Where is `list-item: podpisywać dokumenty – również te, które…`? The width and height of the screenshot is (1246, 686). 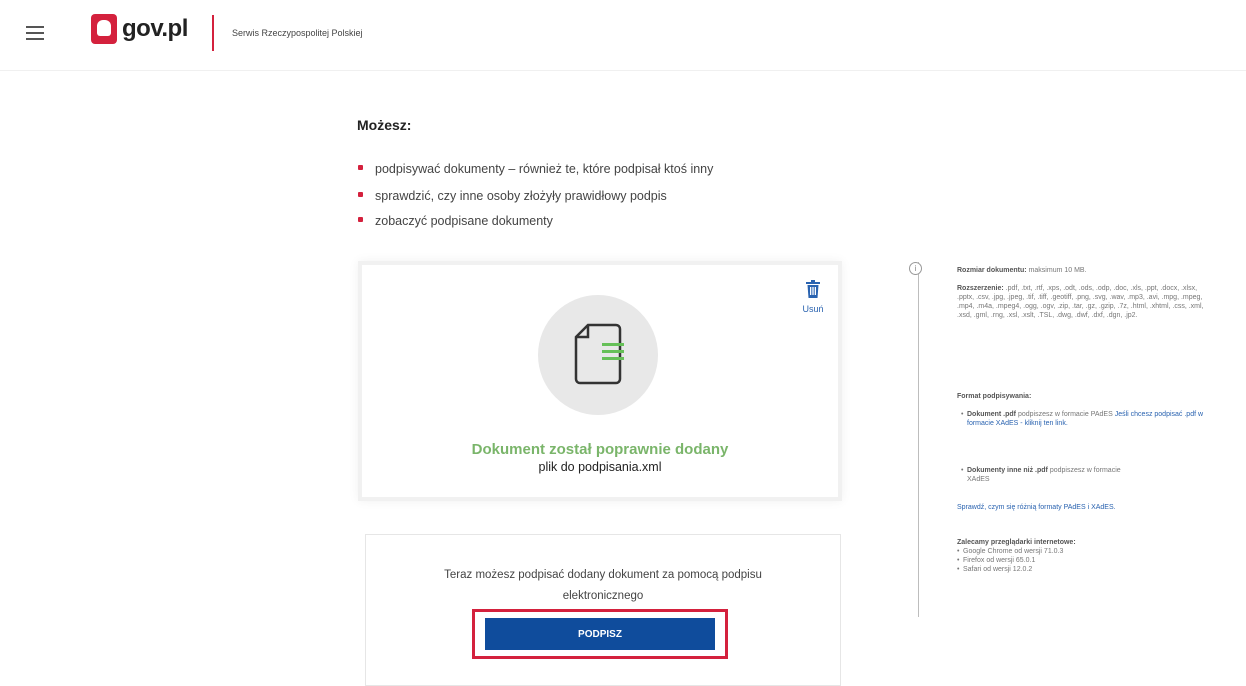
list-item: podpisywać dokumenty – również te, które… is located at coordinates (535, 173).